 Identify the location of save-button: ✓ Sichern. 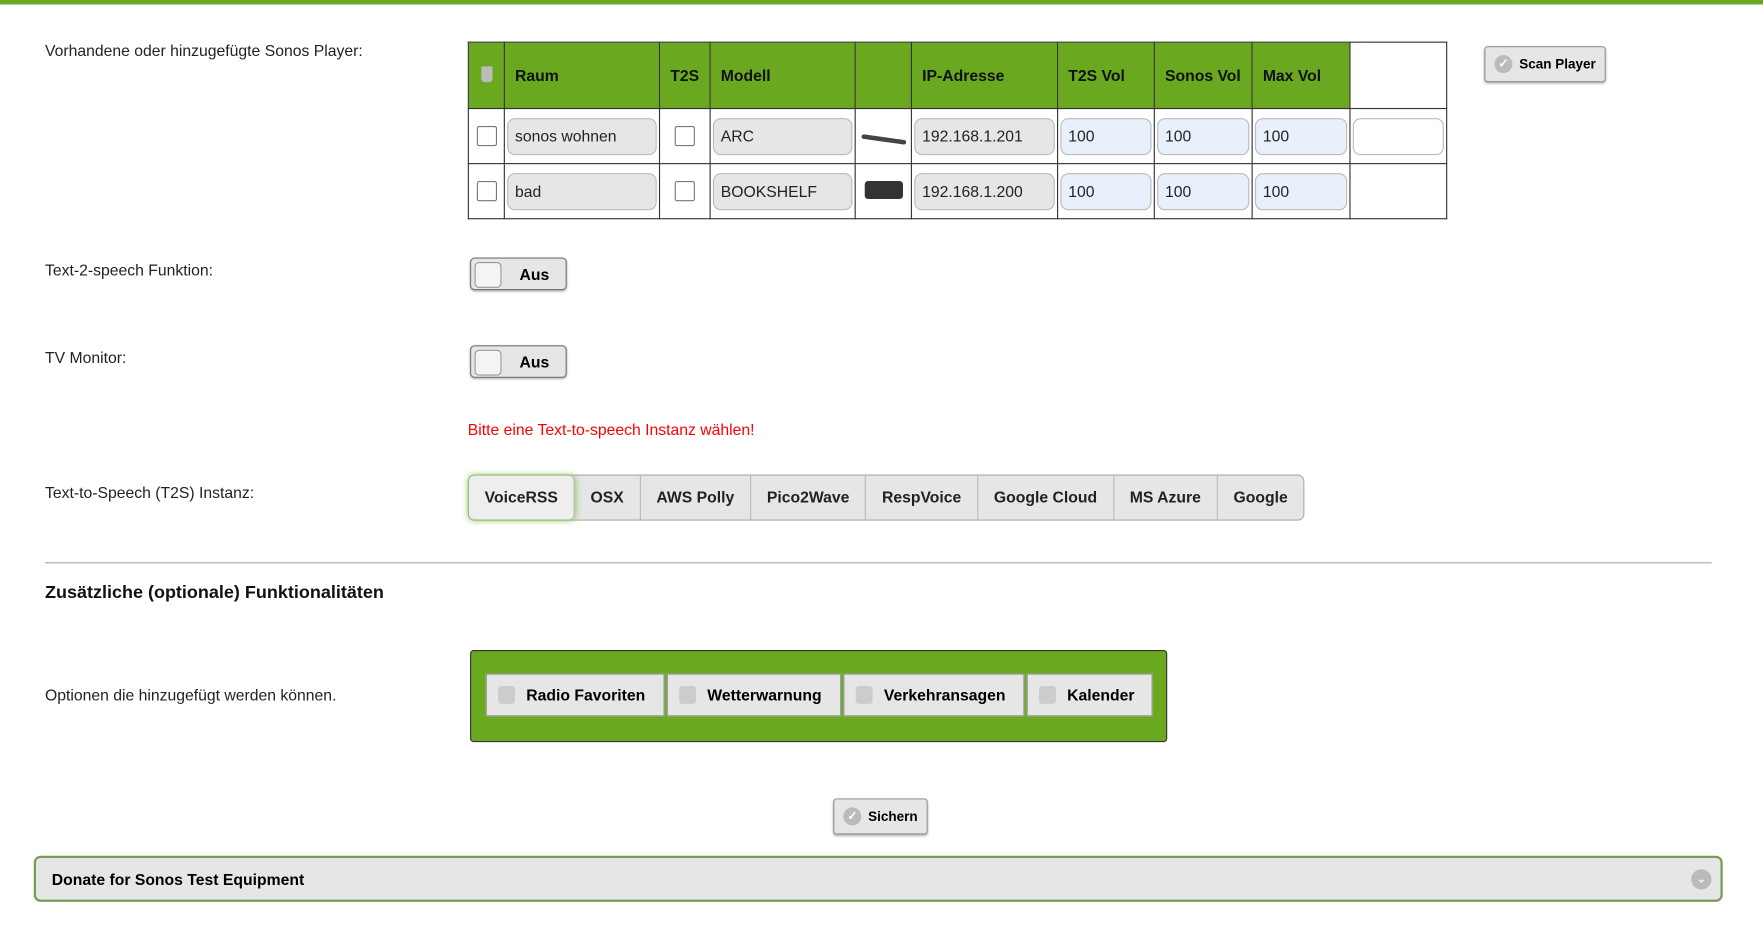
(880, 816).